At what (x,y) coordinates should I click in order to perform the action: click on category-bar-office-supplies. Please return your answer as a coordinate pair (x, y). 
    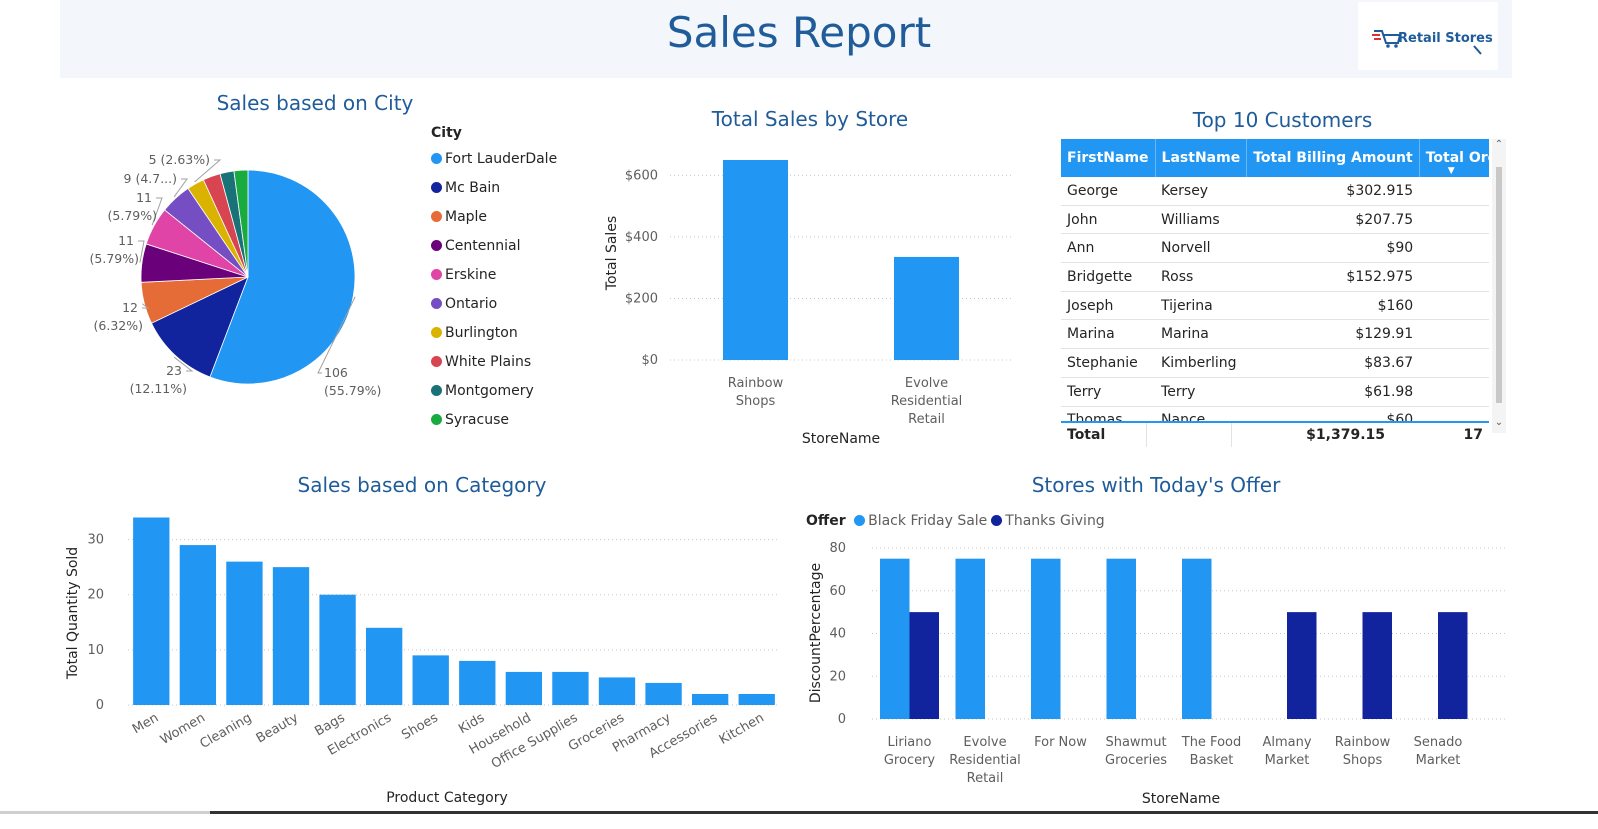
    Looking at the image, I should click on (570, 688).